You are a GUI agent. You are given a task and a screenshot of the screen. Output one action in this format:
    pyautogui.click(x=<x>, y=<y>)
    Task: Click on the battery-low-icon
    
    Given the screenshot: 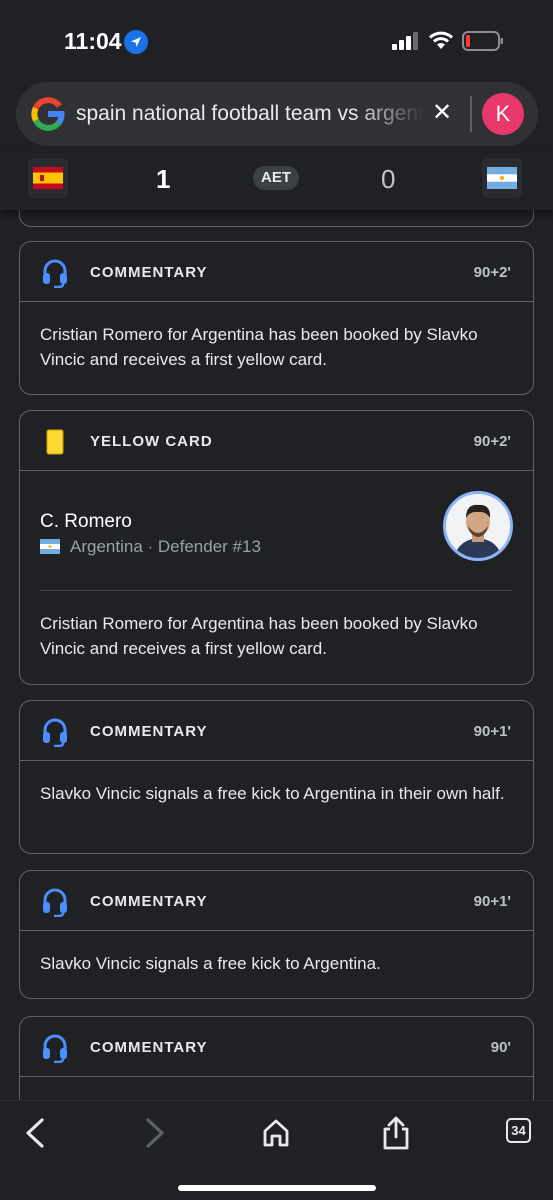 What is the action you would take?
    pyautogui.click(x=483, y=43)
    